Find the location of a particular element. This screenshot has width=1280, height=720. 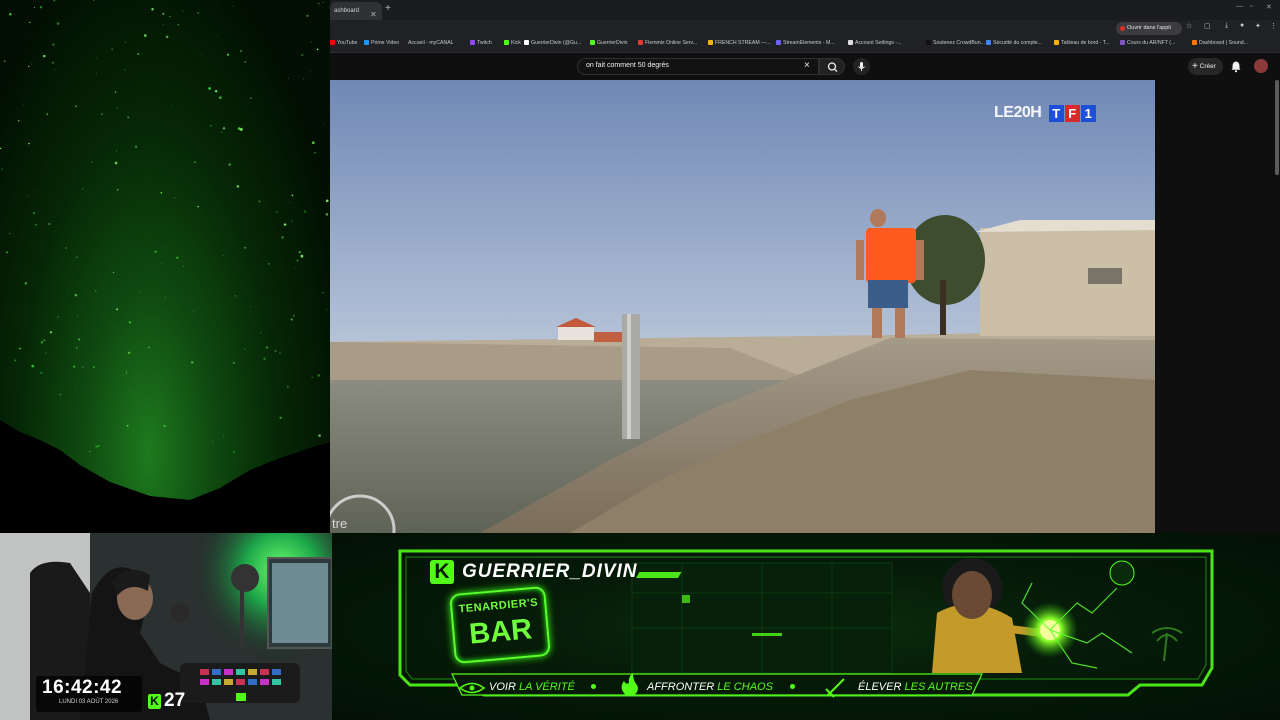

search-input: on fait comment 50 degrés × is located at coordinates (698, 66).